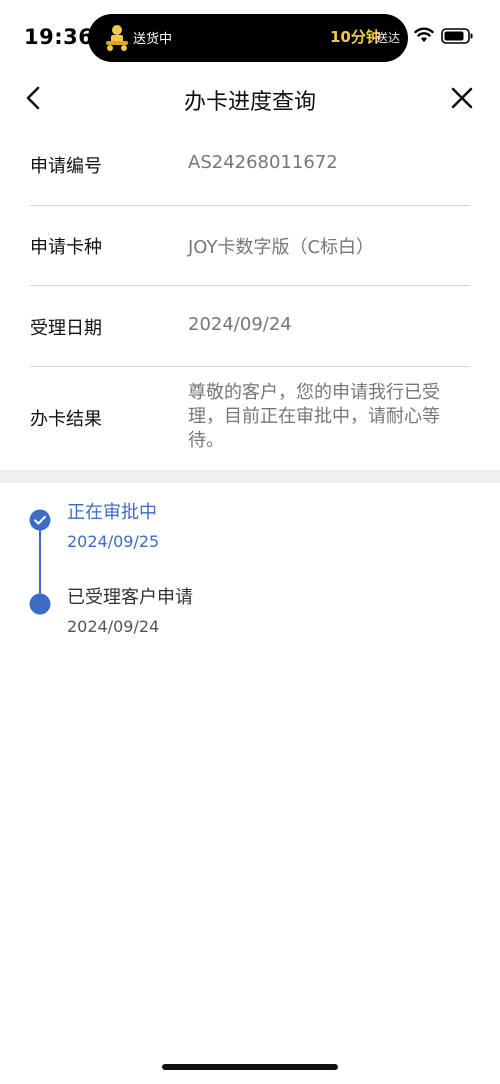  I want to click on result-message: 尊敬的客户，您的申请我行已受 理，目前正在审批中，请耐心等 待。, so click(331, 417).